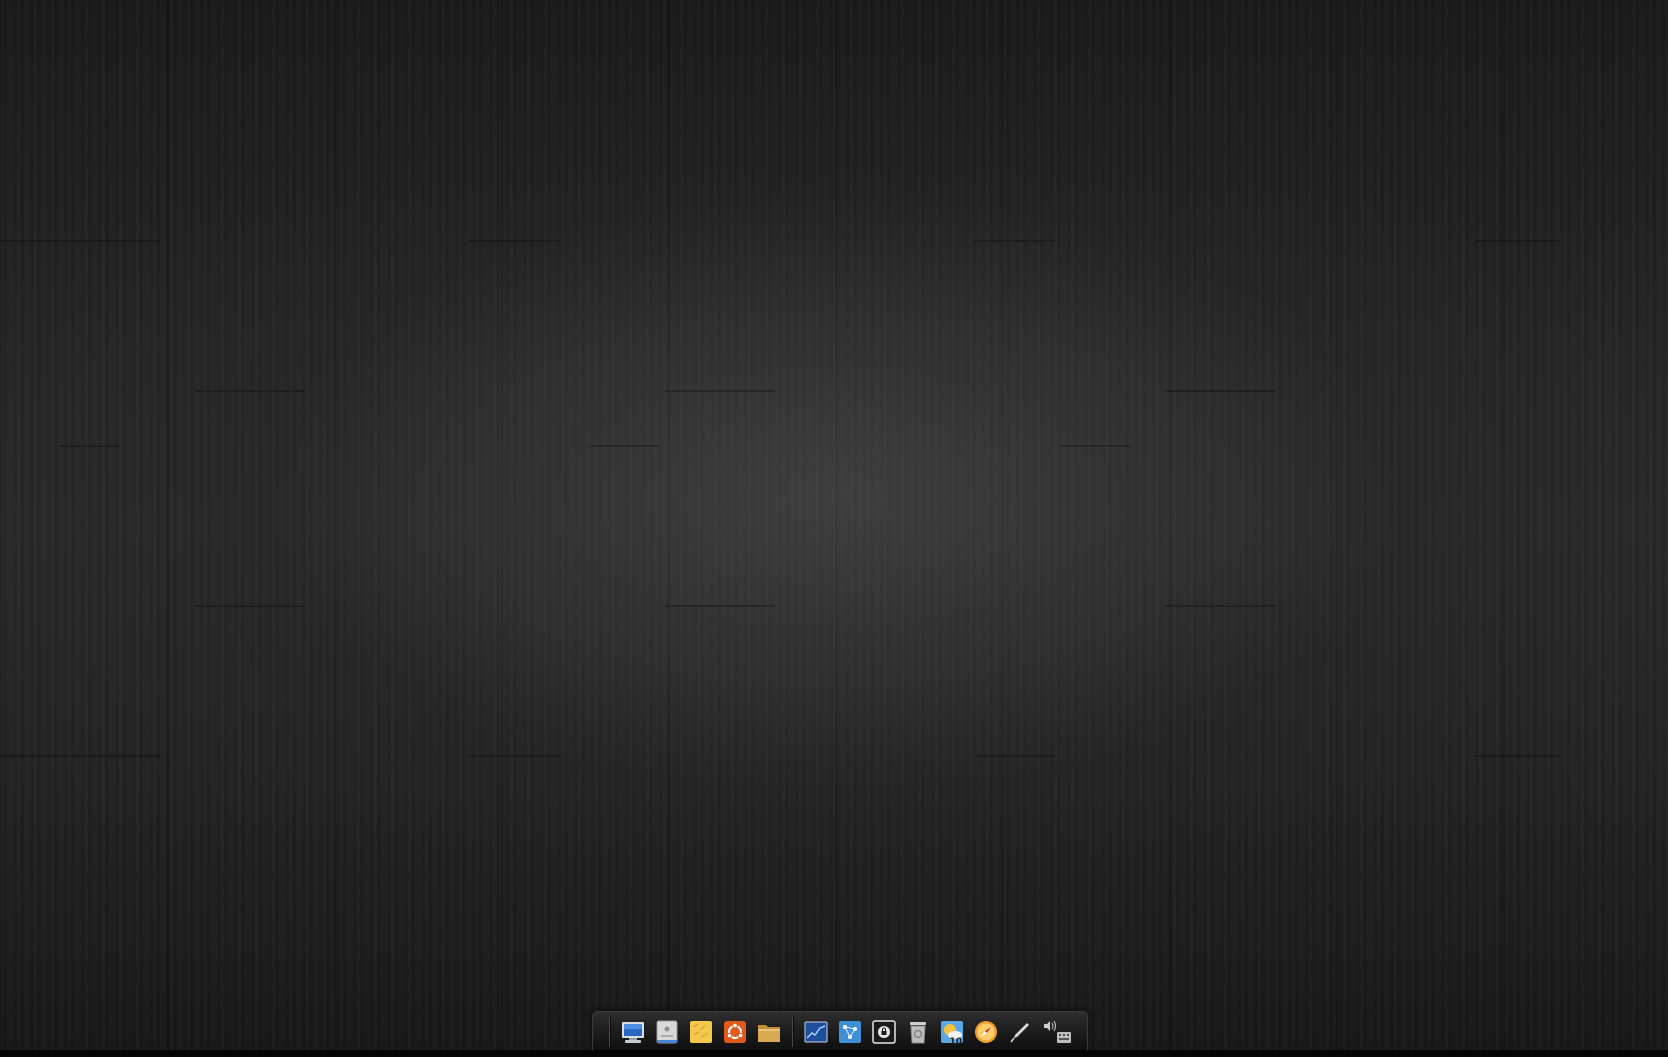  I want to click on dock-panel: 10, so click(840, 1031).